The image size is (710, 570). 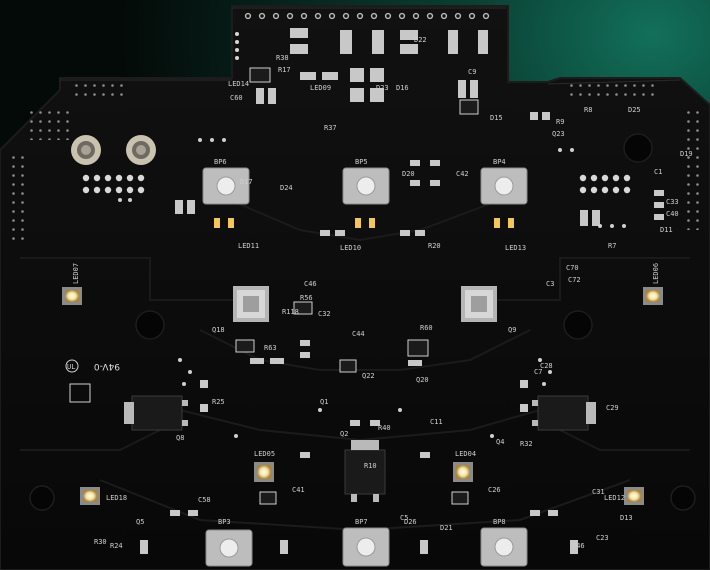 I want to click on silk-led12: LED12, so click(x=614, y=498).